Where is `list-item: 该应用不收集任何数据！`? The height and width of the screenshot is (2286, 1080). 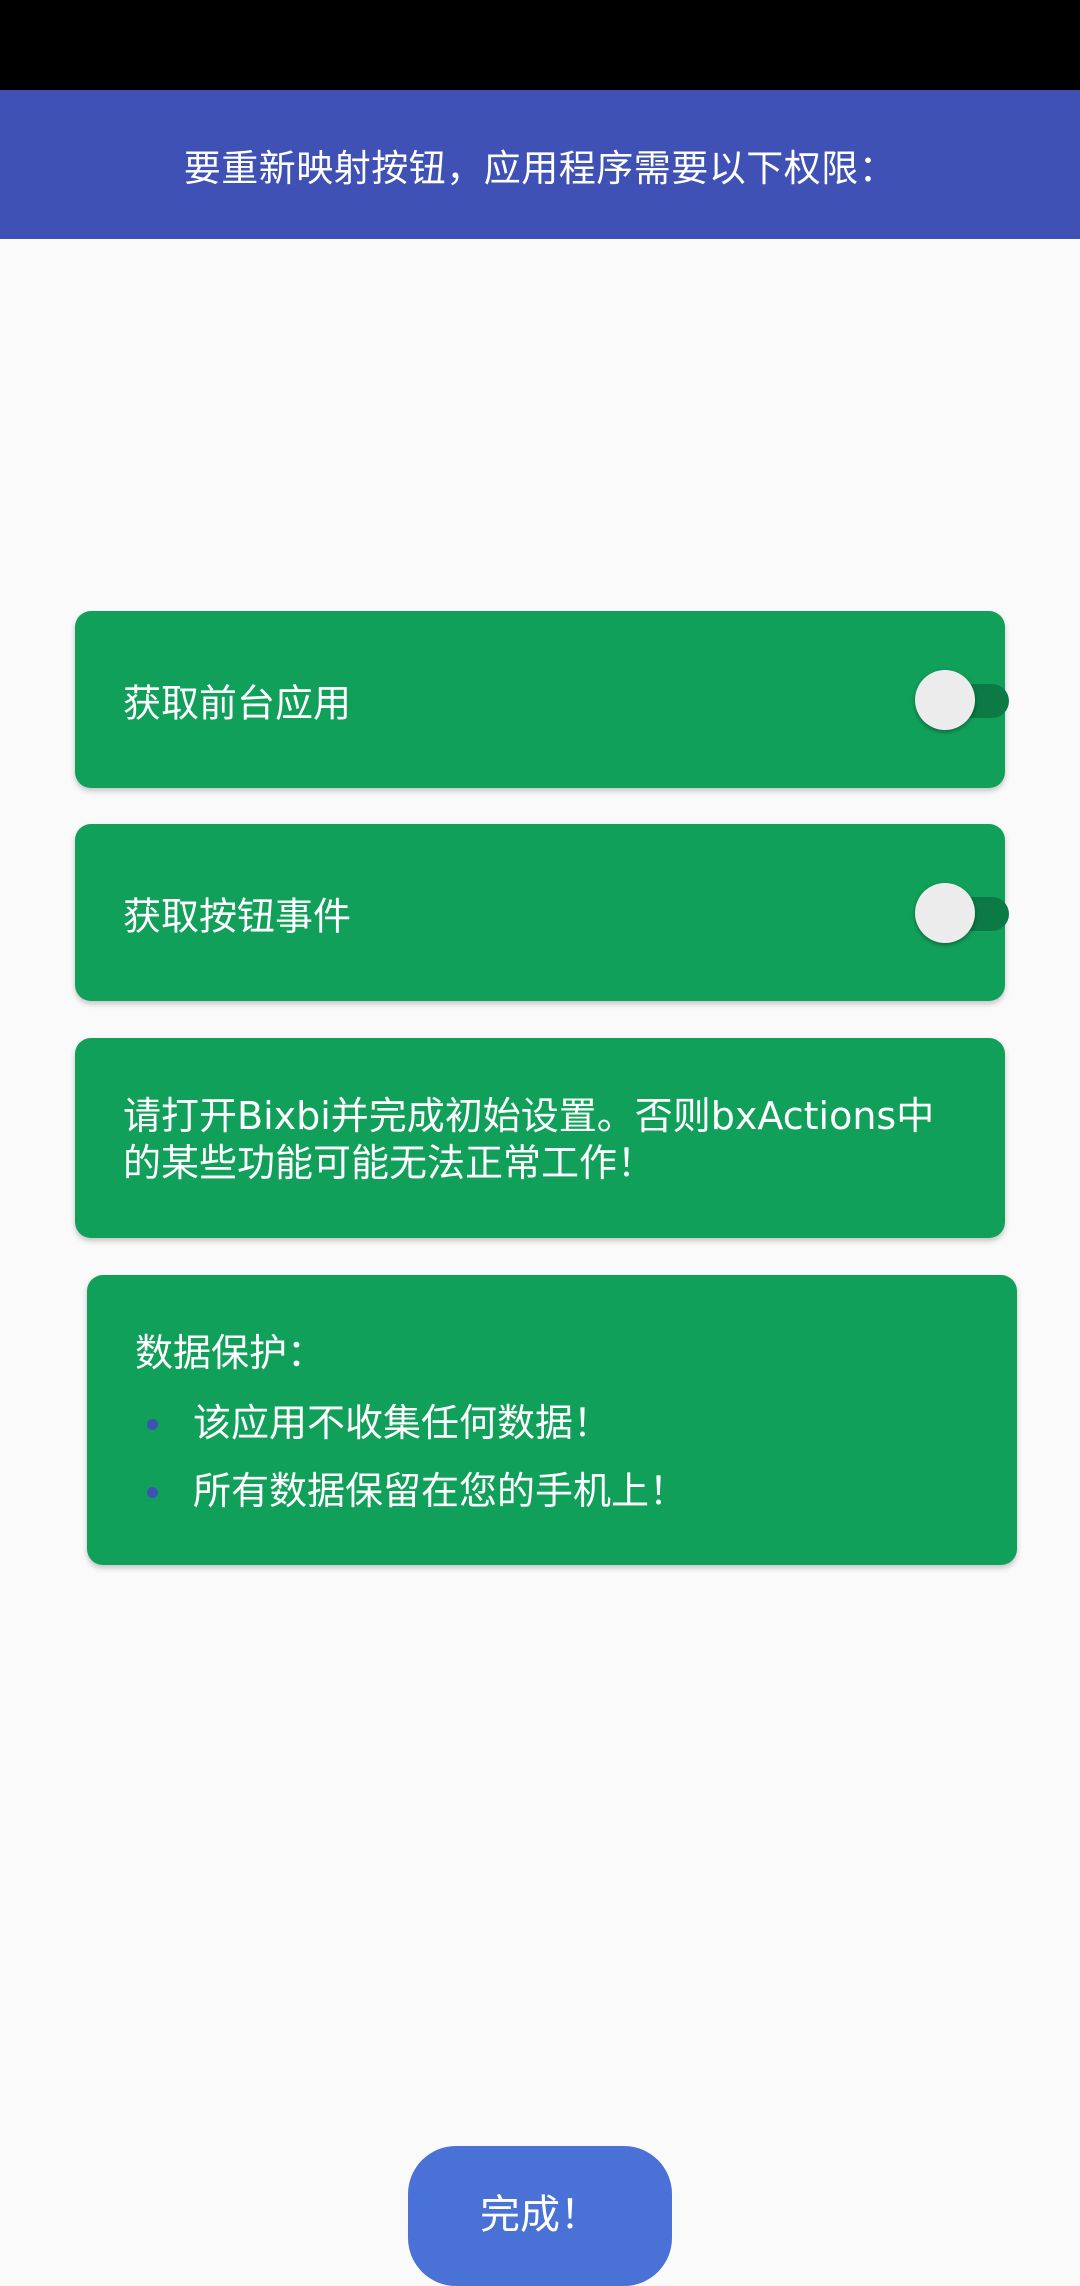
list-item: 该应用不收集任何数据！ is located at coordinates (552, 1423).